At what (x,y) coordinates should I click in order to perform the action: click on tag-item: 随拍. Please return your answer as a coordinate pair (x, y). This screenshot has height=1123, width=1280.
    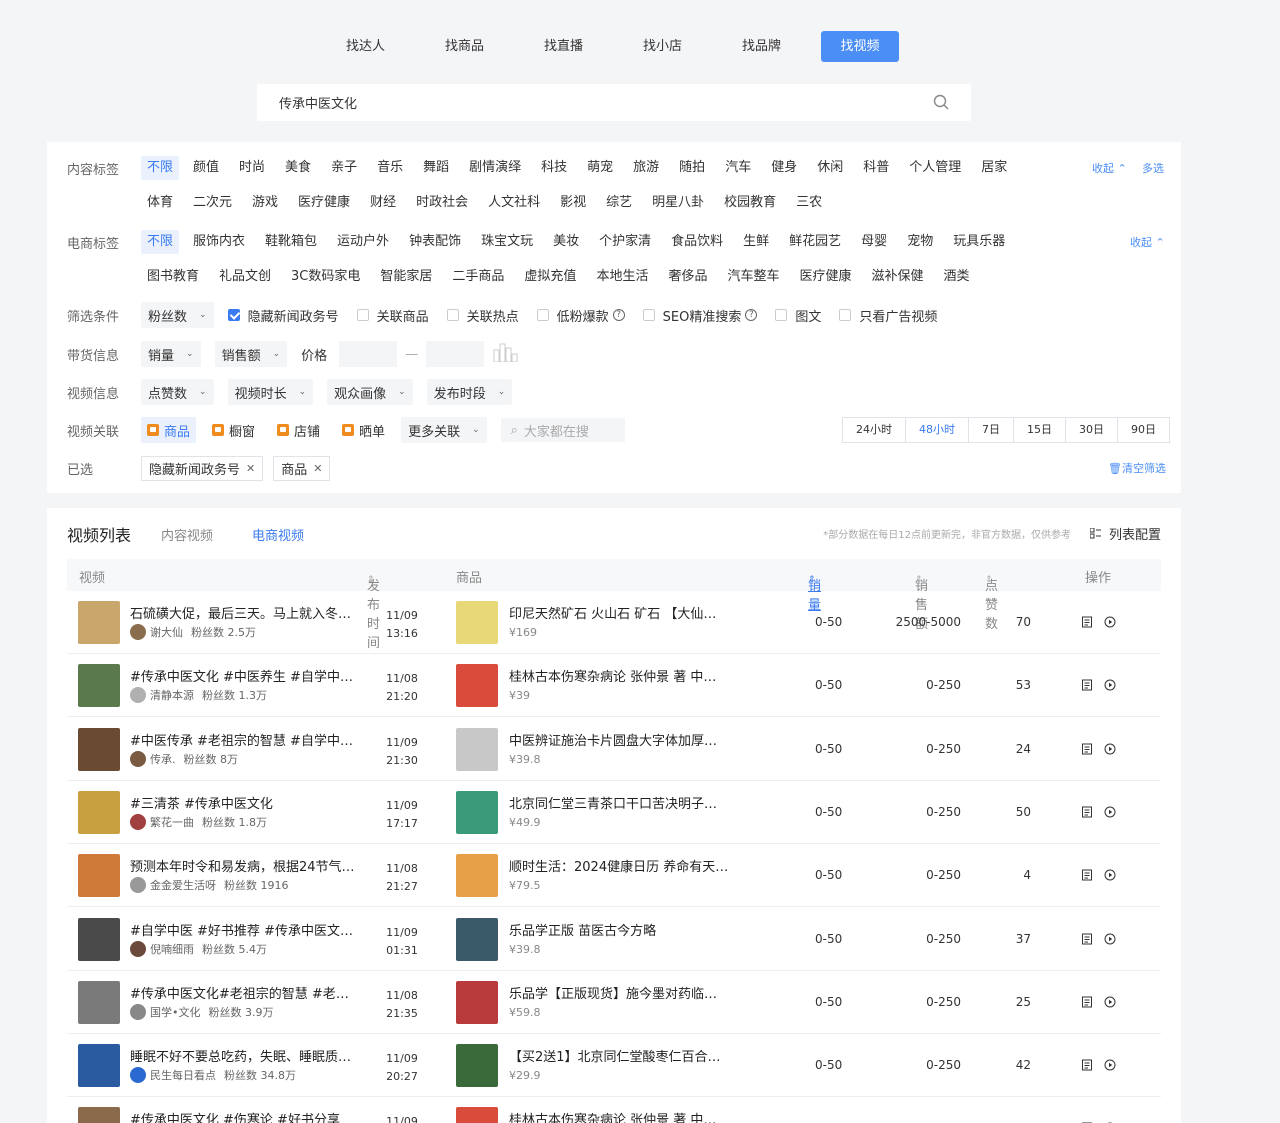
    Looking at the image, I should click on (692, 168).